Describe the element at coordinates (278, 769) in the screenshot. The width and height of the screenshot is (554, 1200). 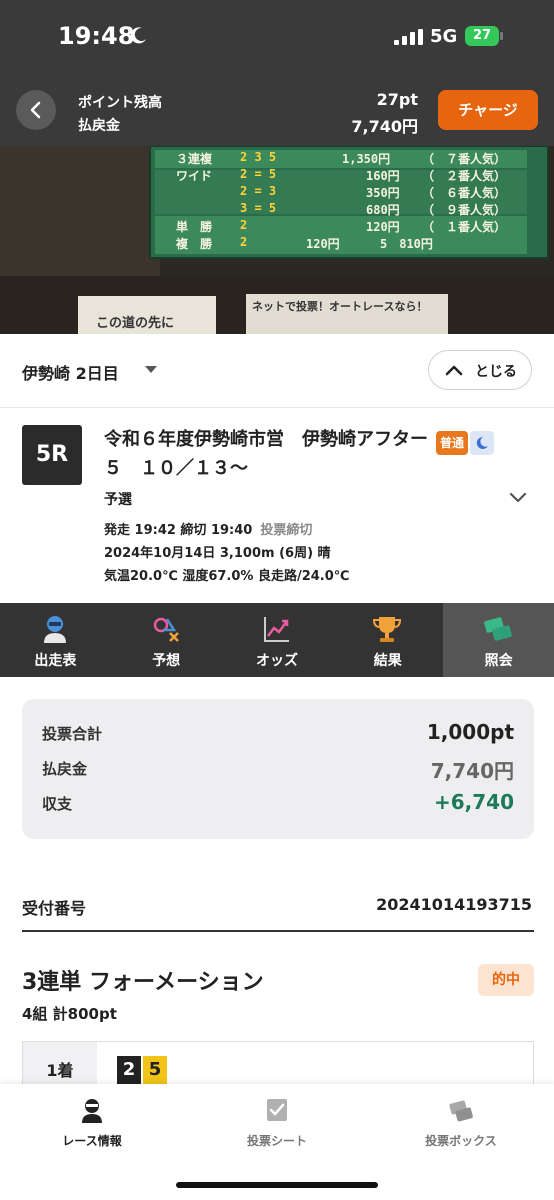
I see `bet-summary-card: 投票合計 1,000pt 払戻金 7,740円 収支 +6,740` at that location.